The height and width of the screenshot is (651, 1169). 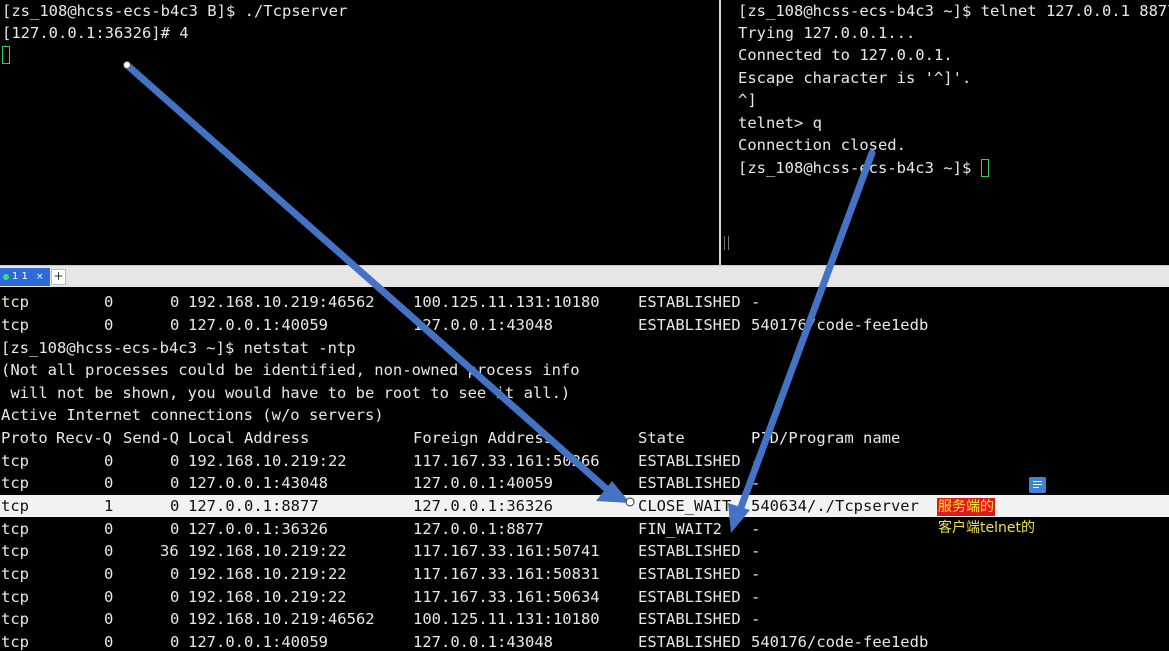 What do you see at coordinates (802, 341) in the screenshot?
I see `arrow-client-to-fin-wait2` at bounding box center [802, 341].